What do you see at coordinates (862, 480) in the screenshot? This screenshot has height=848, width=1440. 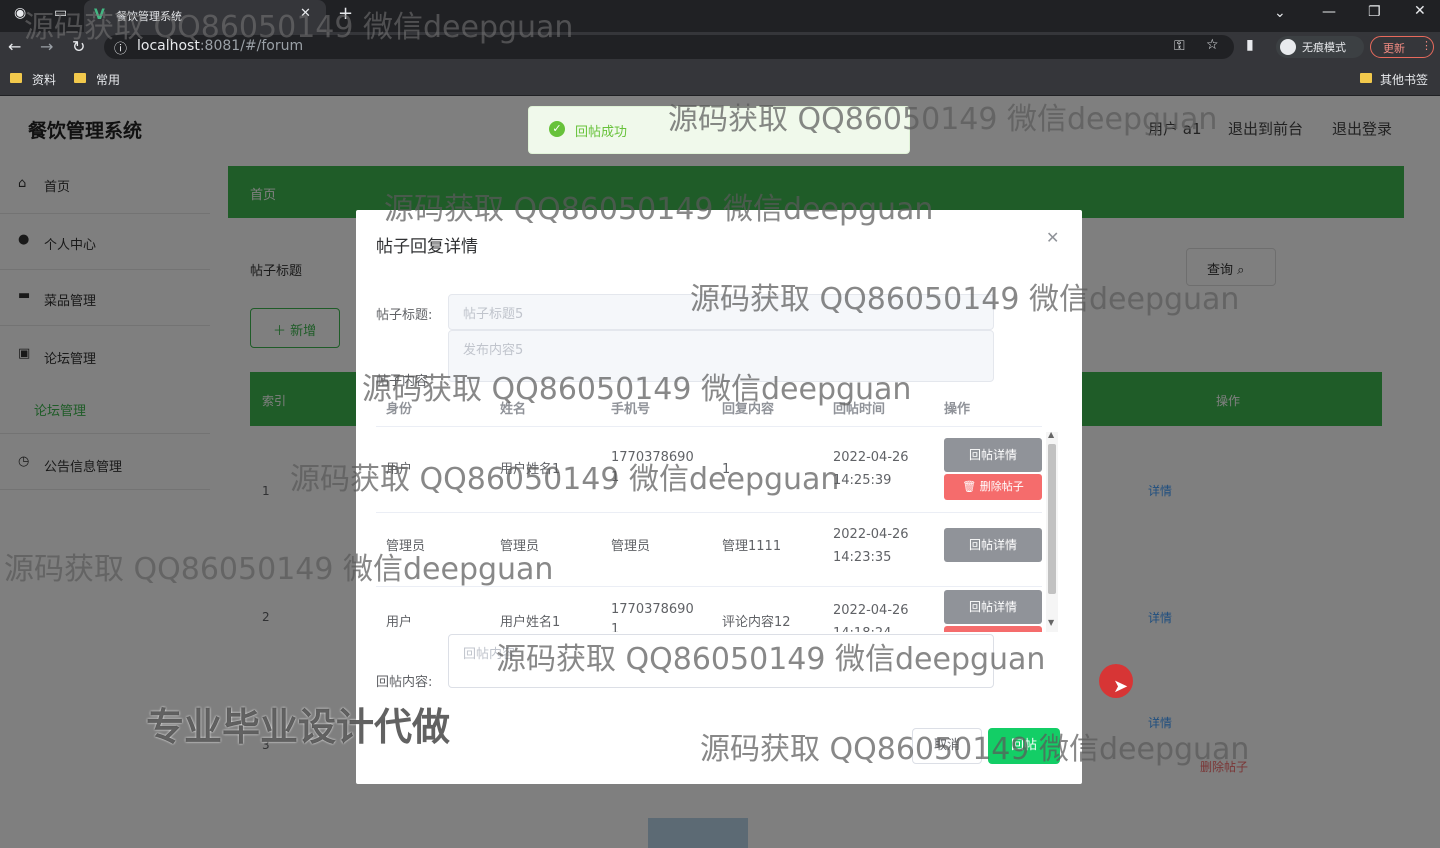 I see `reply-time: 14:25:39` at bounding box center [862, 480].